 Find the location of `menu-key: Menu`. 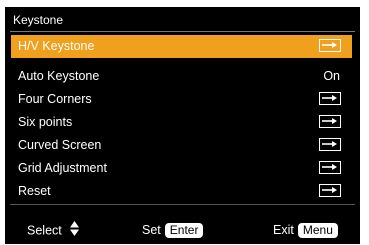

menu-key: Menu is located at coordinates (317, 230).